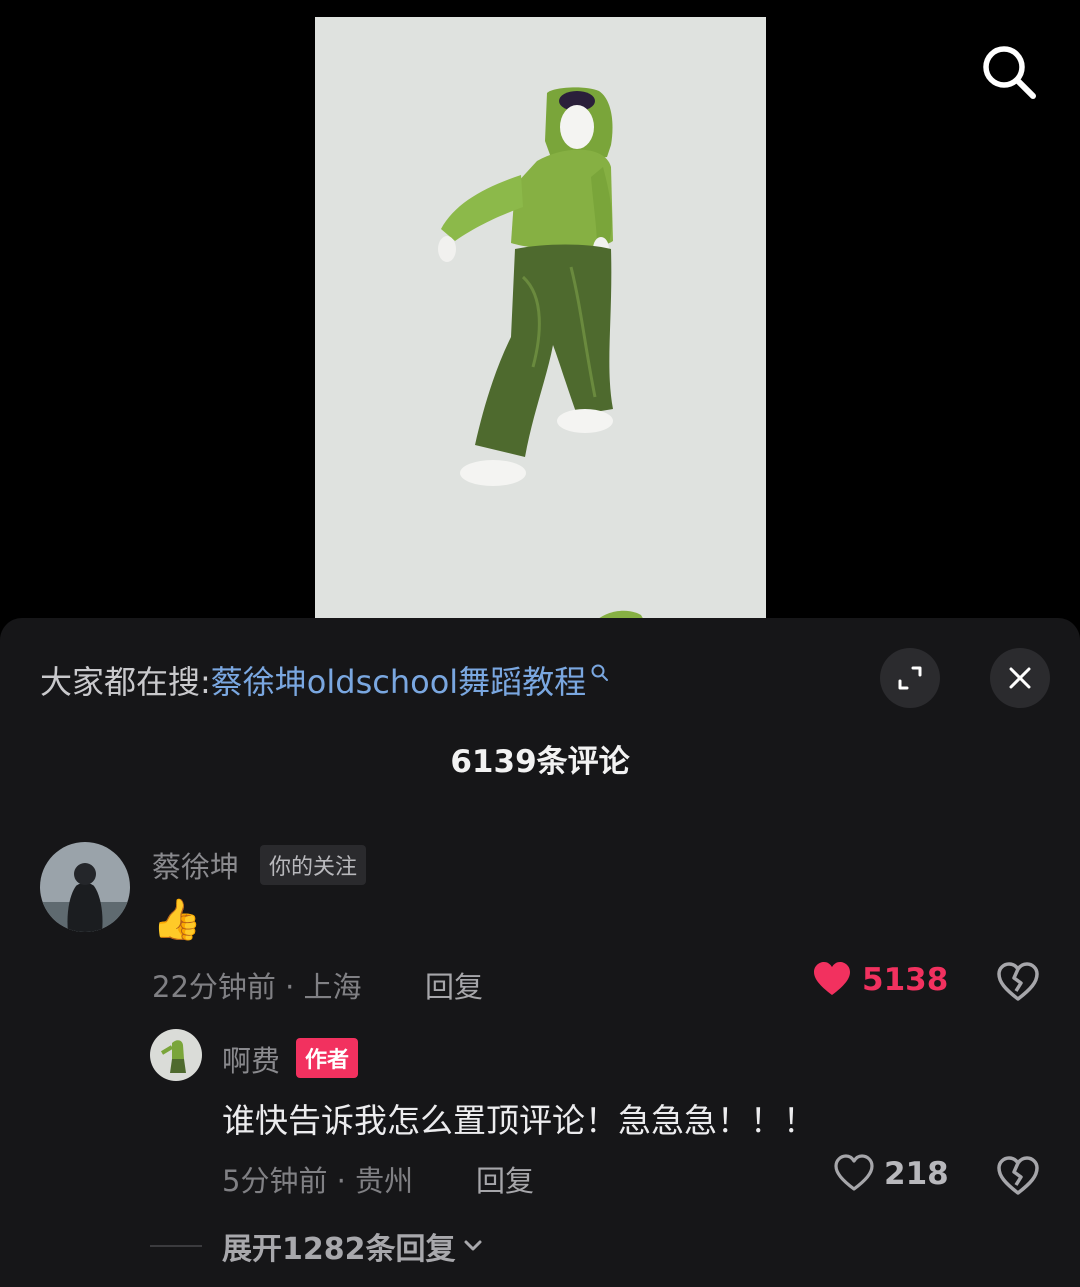 This screenshot has height=1287, width=1080. I want to click on like-count: 5138, so click(905, 980).